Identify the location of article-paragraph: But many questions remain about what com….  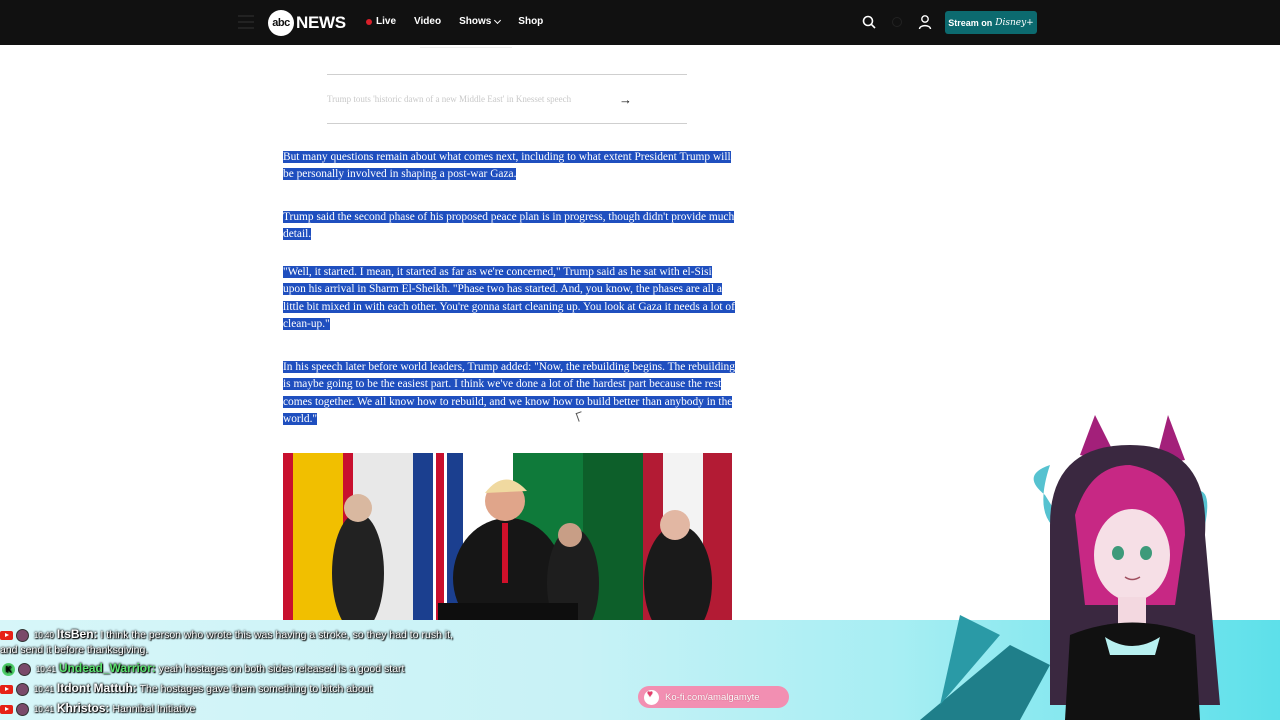
(509, 166).